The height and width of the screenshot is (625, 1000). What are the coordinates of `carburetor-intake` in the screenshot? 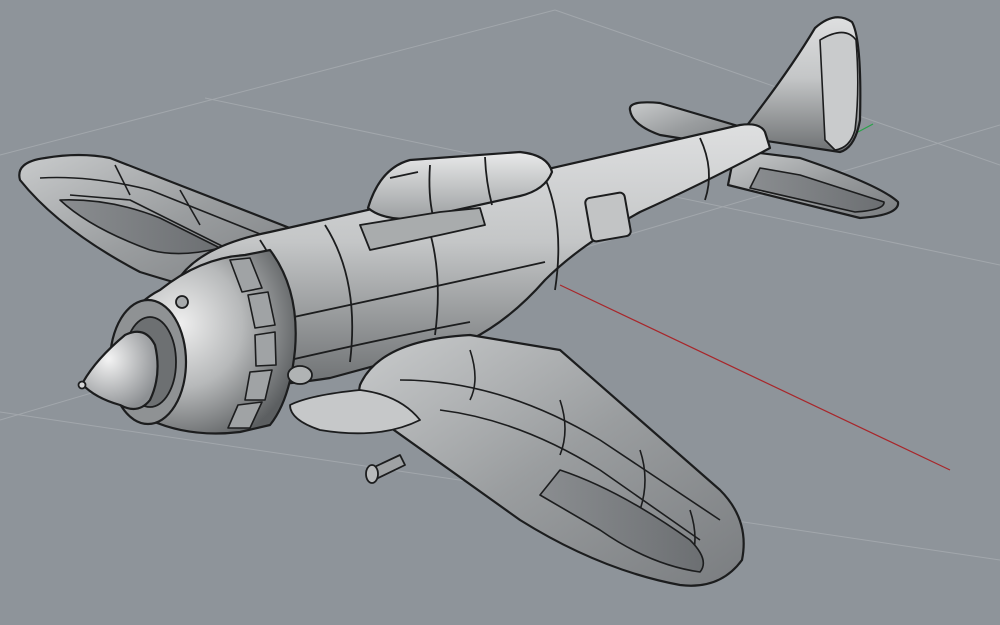 It's located at (300, 375).